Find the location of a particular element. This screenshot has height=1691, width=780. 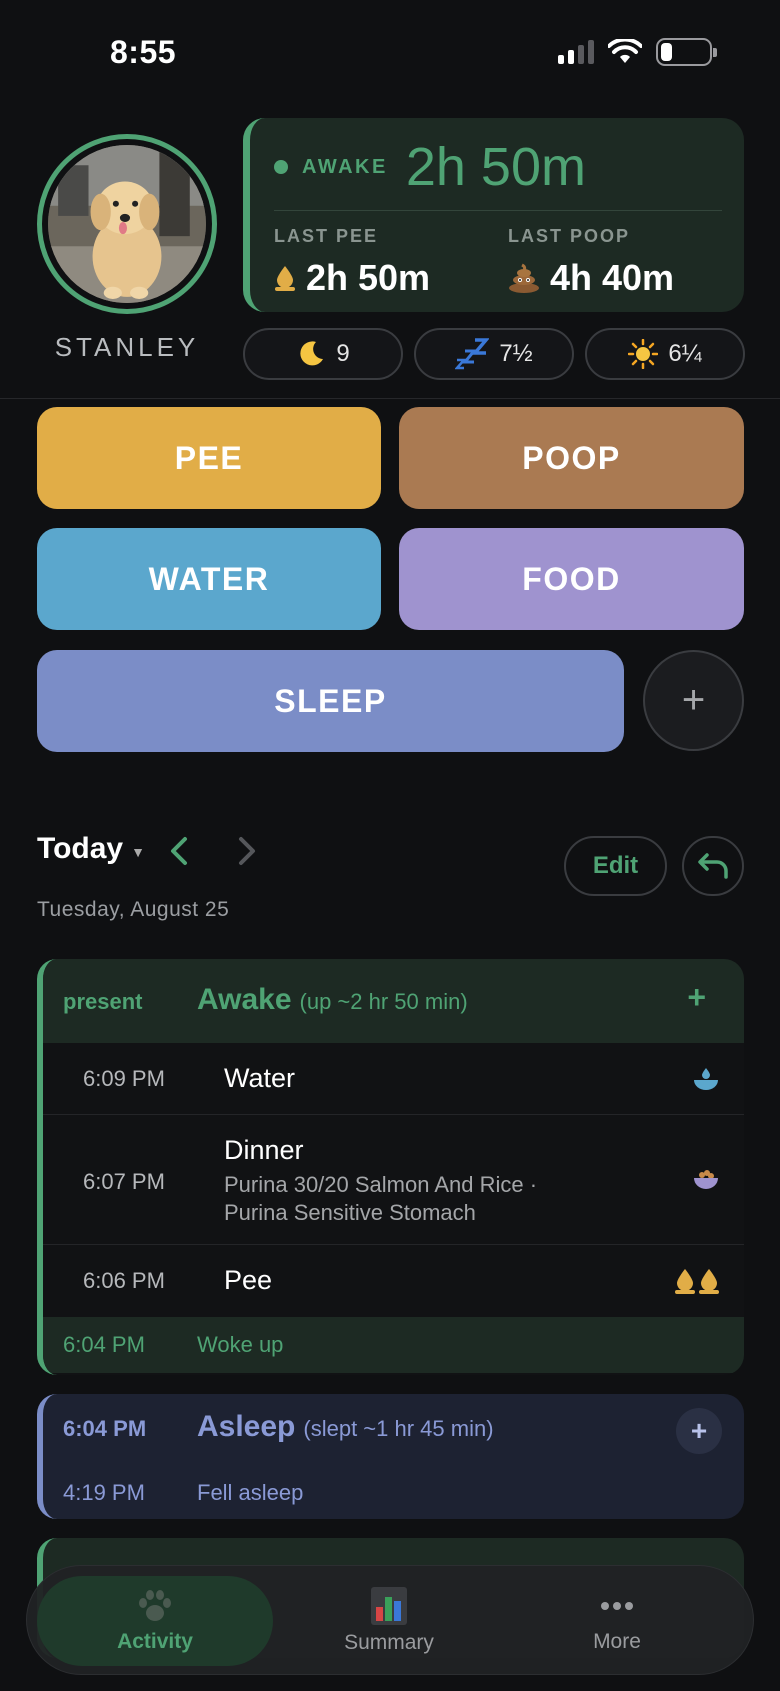

last-poop-label: LAST POOP is located at coordinates (569, 236).